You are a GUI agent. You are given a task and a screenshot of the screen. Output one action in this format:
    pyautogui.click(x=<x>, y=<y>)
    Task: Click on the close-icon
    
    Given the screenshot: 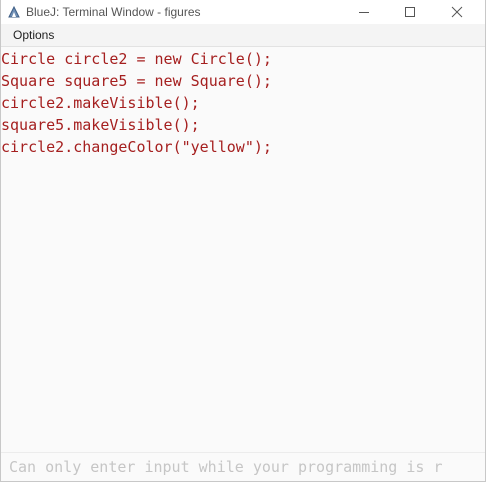 What is the action you would take?
    pyautogui.click(x=457, y=12)
    